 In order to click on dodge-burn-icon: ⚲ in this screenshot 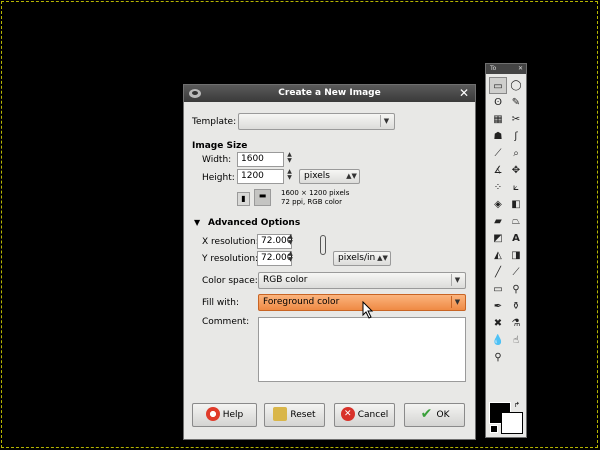, I will do `click(498, 357)`.